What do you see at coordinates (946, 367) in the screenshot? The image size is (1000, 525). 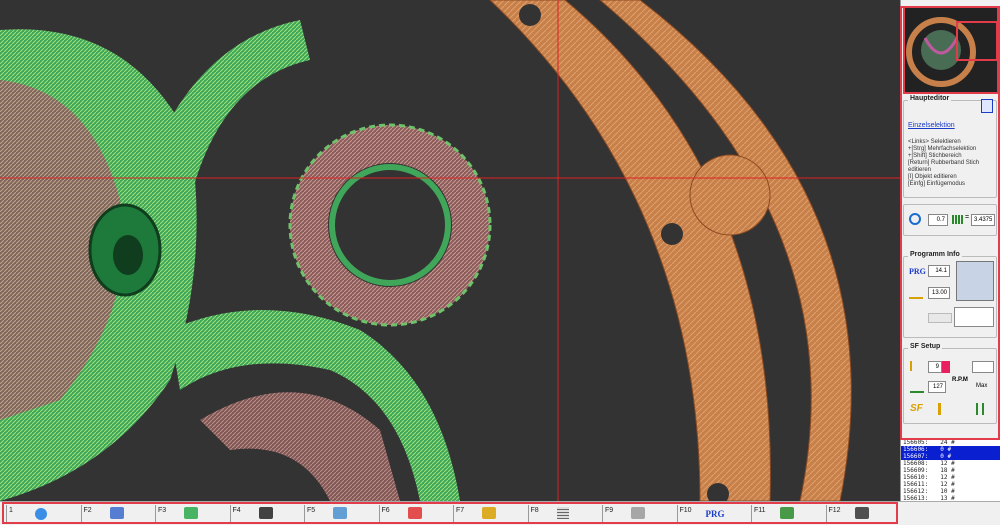 I see `color-swatch` at bounding box center [946, 367].